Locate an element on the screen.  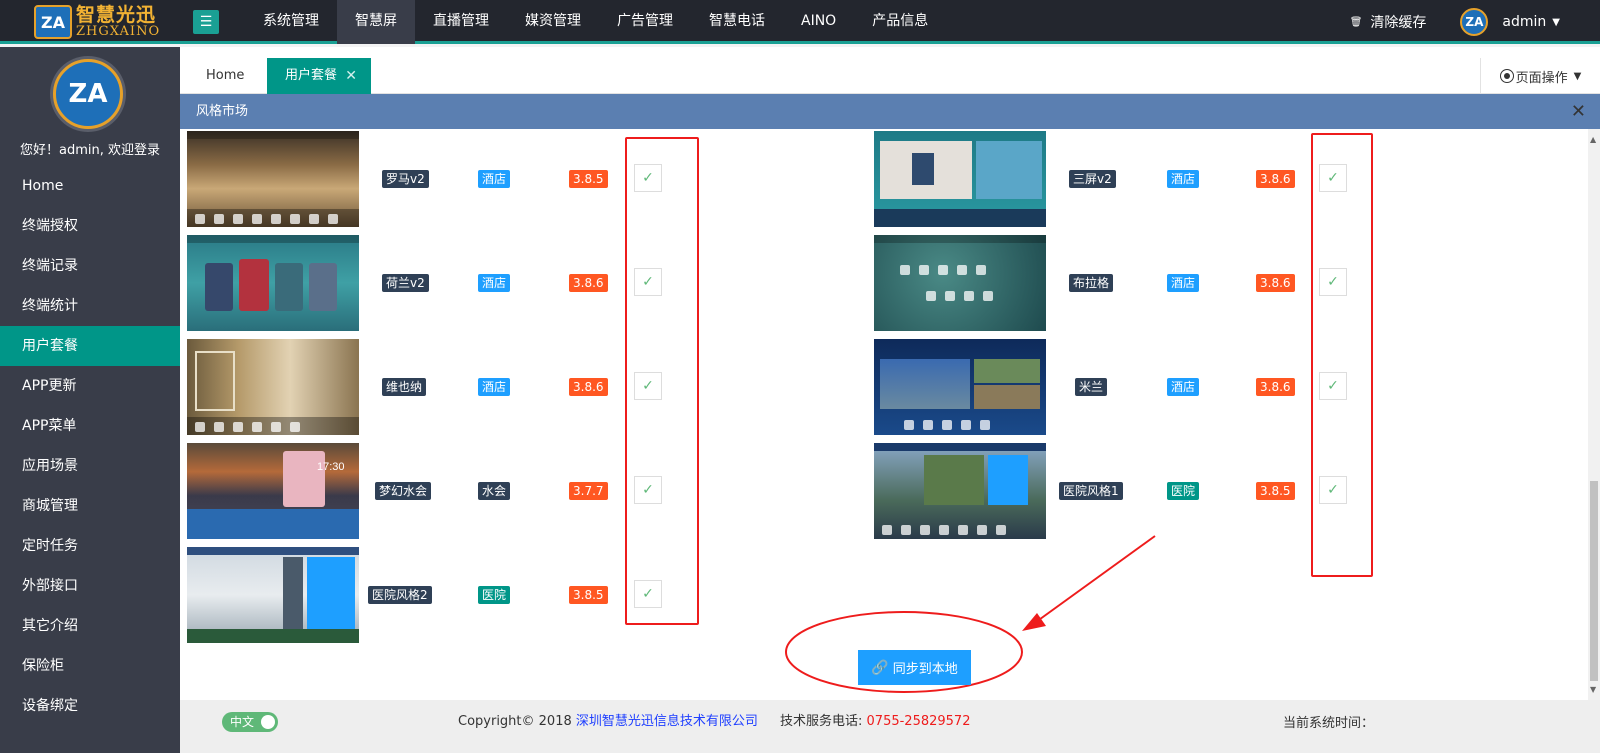
tab-home: Home is located at coordinates (225, 76).